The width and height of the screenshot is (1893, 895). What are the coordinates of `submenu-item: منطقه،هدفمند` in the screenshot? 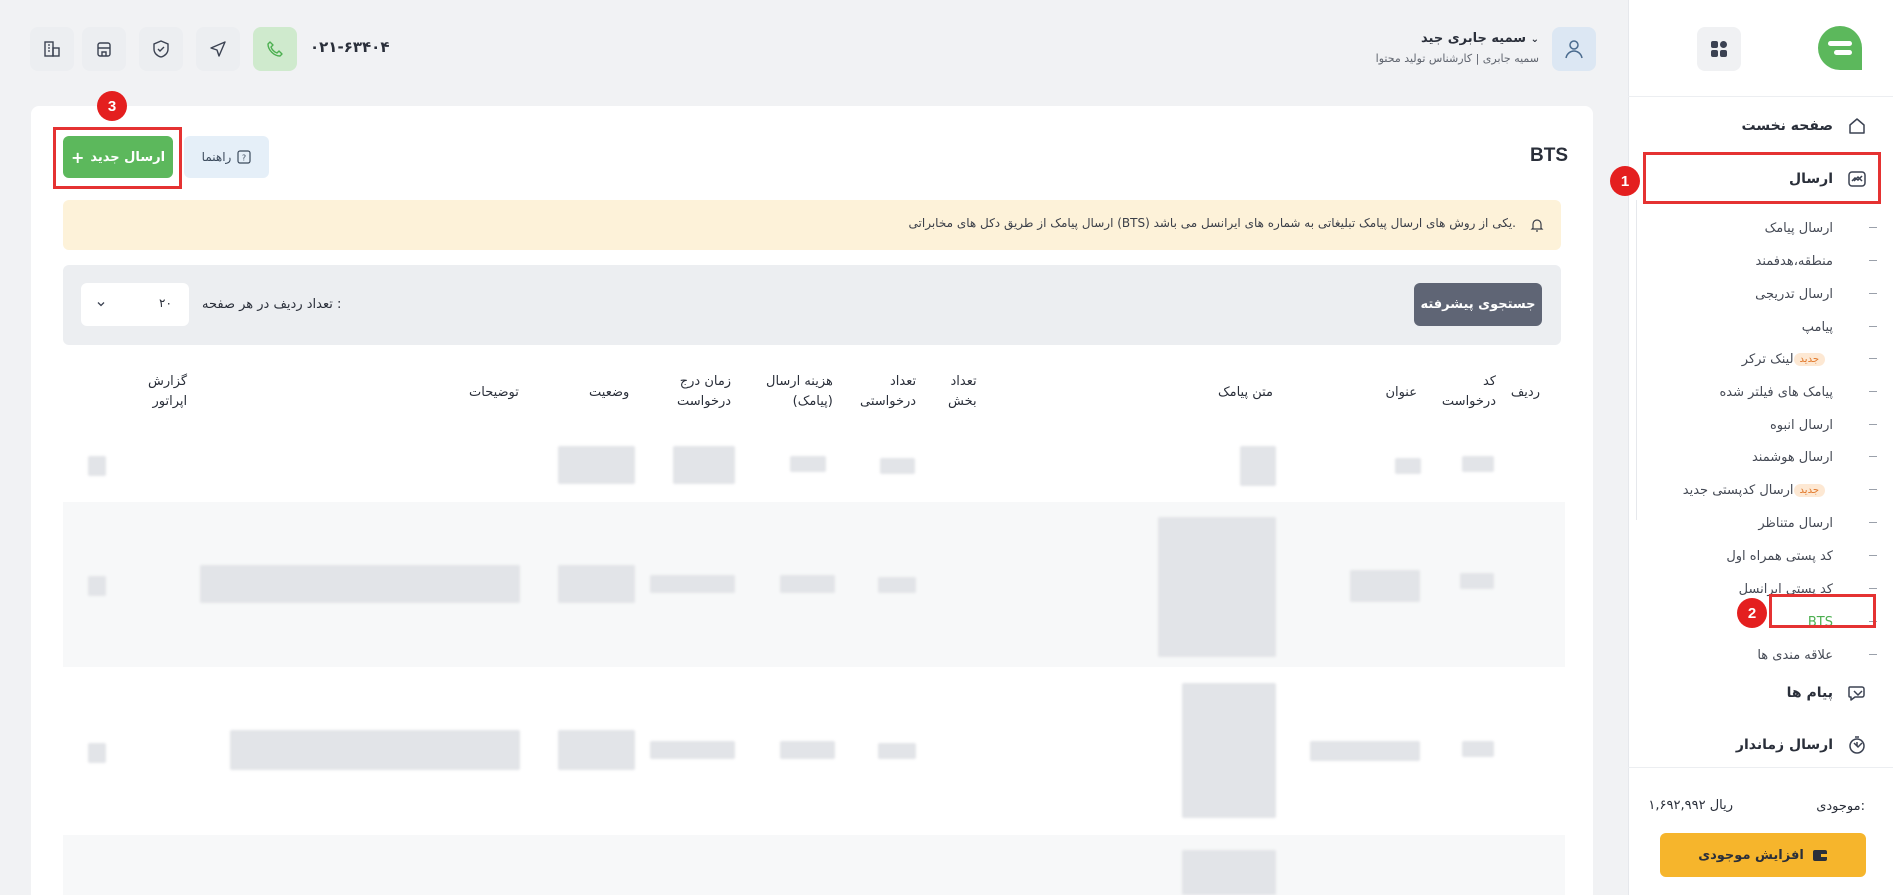 It's located at (1816, 261).